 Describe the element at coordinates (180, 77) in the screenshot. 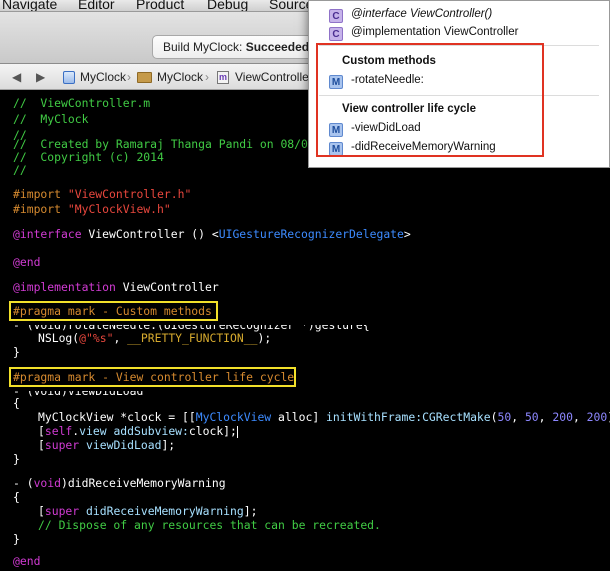

I see `breadcrumb-group: MyClock` at that location.